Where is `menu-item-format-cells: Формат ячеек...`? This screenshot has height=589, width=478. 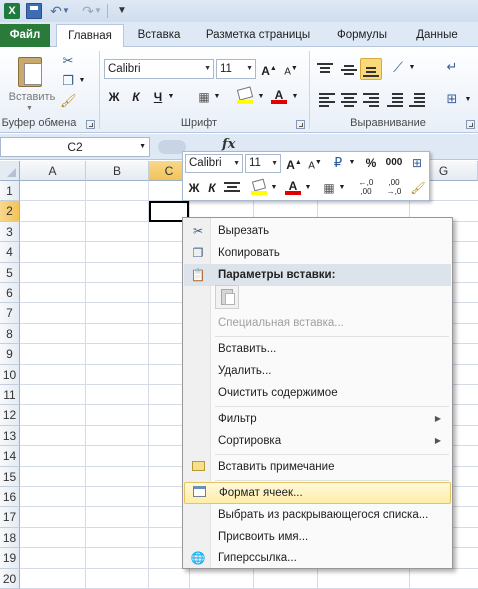 menu-item-format-cells: Формат ячеек... is located at coordinates (317, 493).